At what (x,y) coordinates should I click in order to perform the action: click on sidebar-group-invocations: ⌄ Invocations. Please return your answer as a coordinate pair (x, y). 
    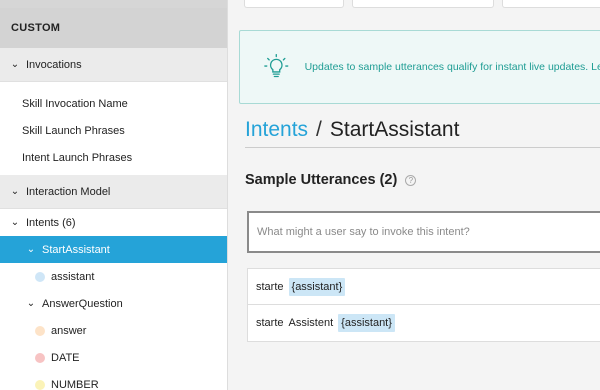
    Looking at the image, I should click on (113, 65).